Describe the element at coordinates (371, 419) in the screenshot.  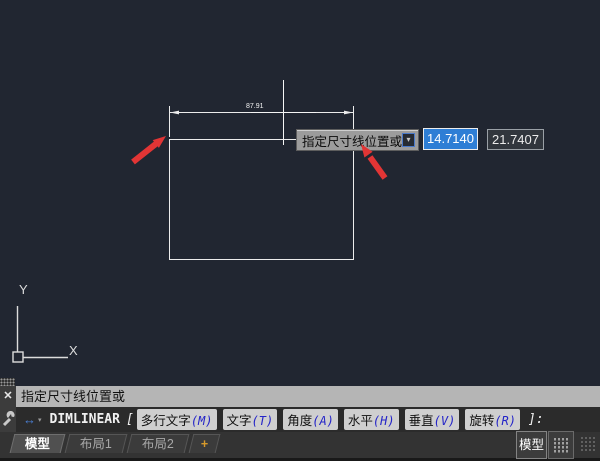
I see `option-horizontal: 水平(H)` at that location.